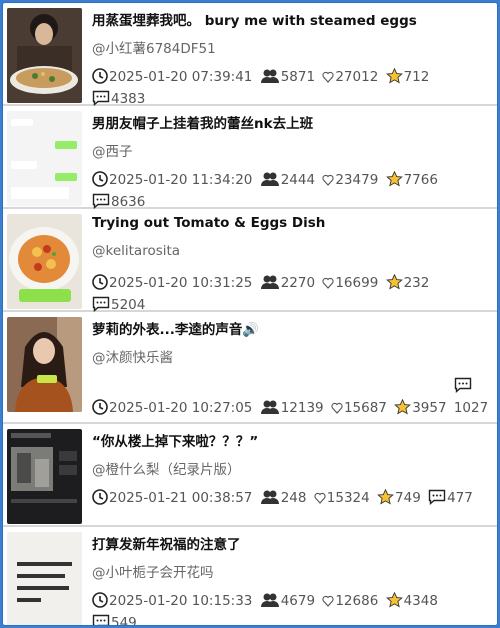  Describe the element at coordinates (298, 180) in the screenshot. I see `collect-count-text: 2444` at that location.